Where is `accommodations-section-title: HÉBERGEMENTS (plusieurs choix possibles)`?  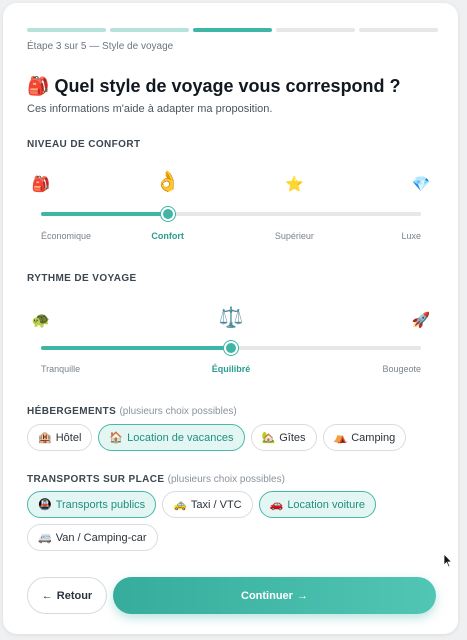
accommodations-section-title: HÉBERGEMENTS (plusieurs choix possibles) is located at coordinates (132, 411).